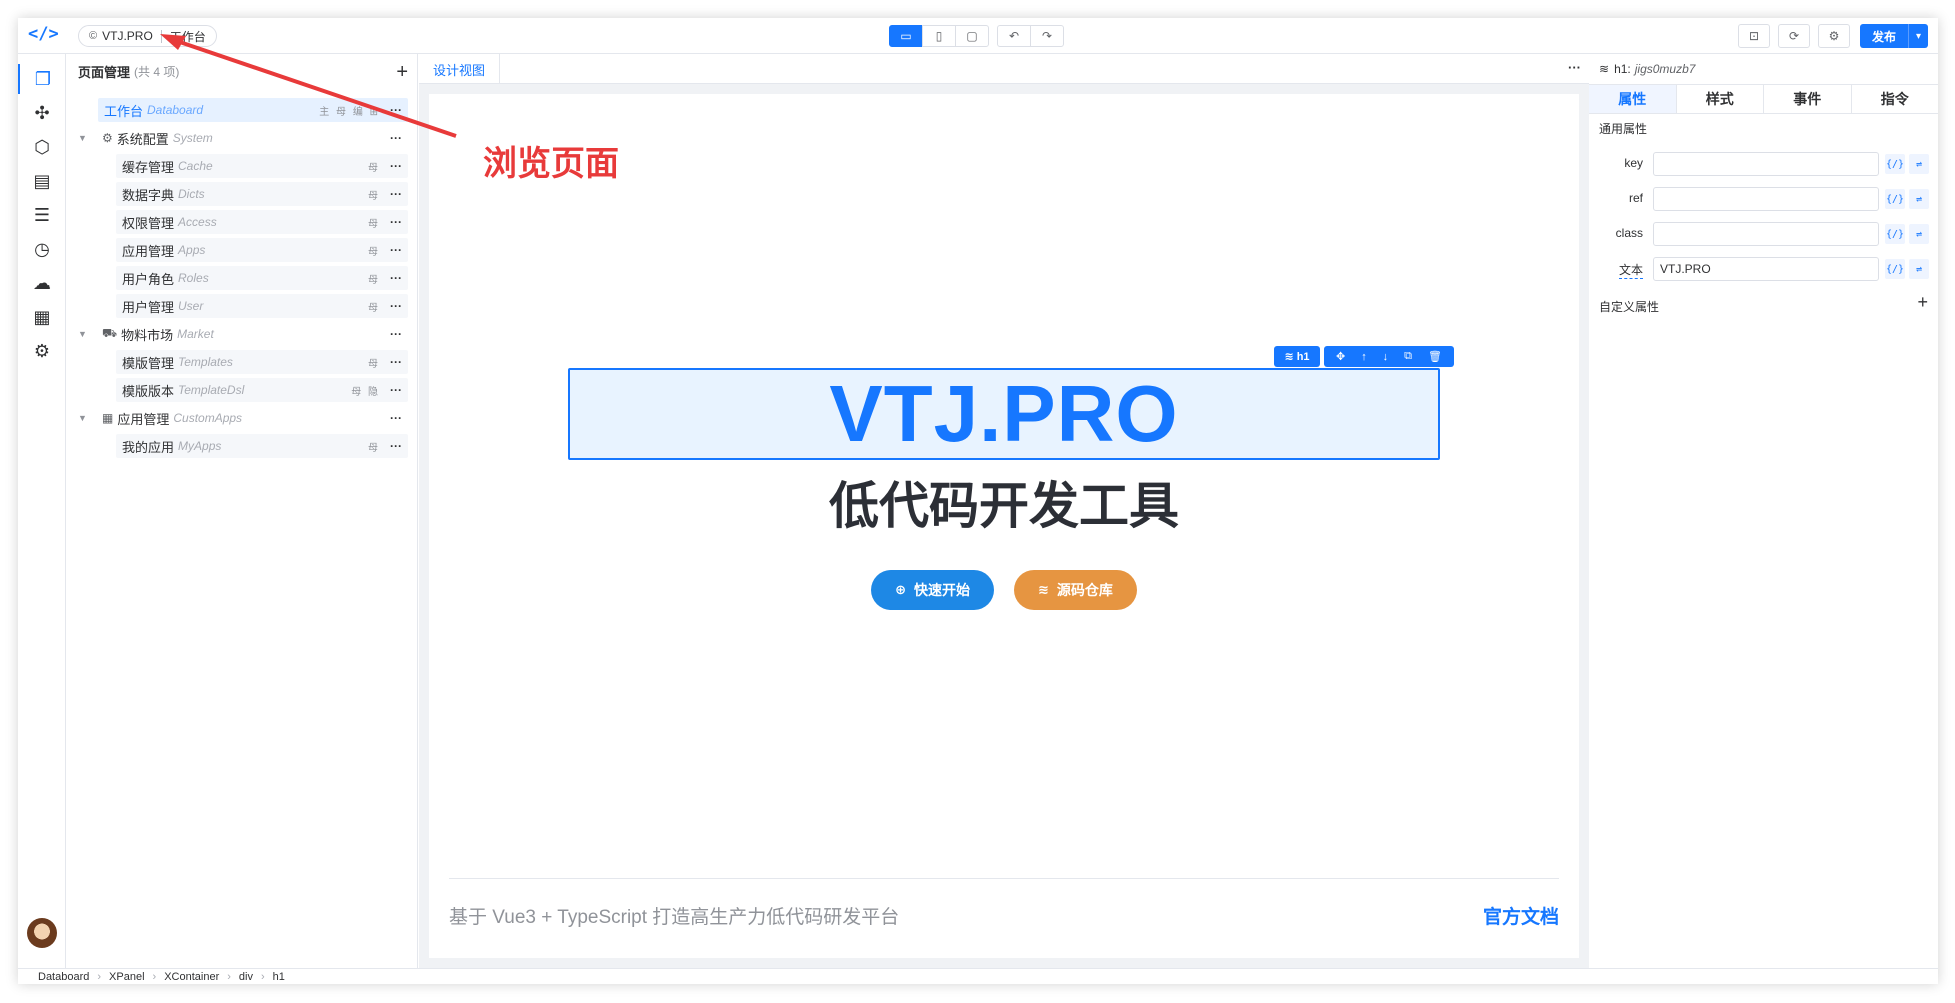 The image size is (1955, 1003). What do you see at coordinates (1793, 36) in the screenshot?
I see `refresh-button: ⟳` at bounding box center [1793, 36].